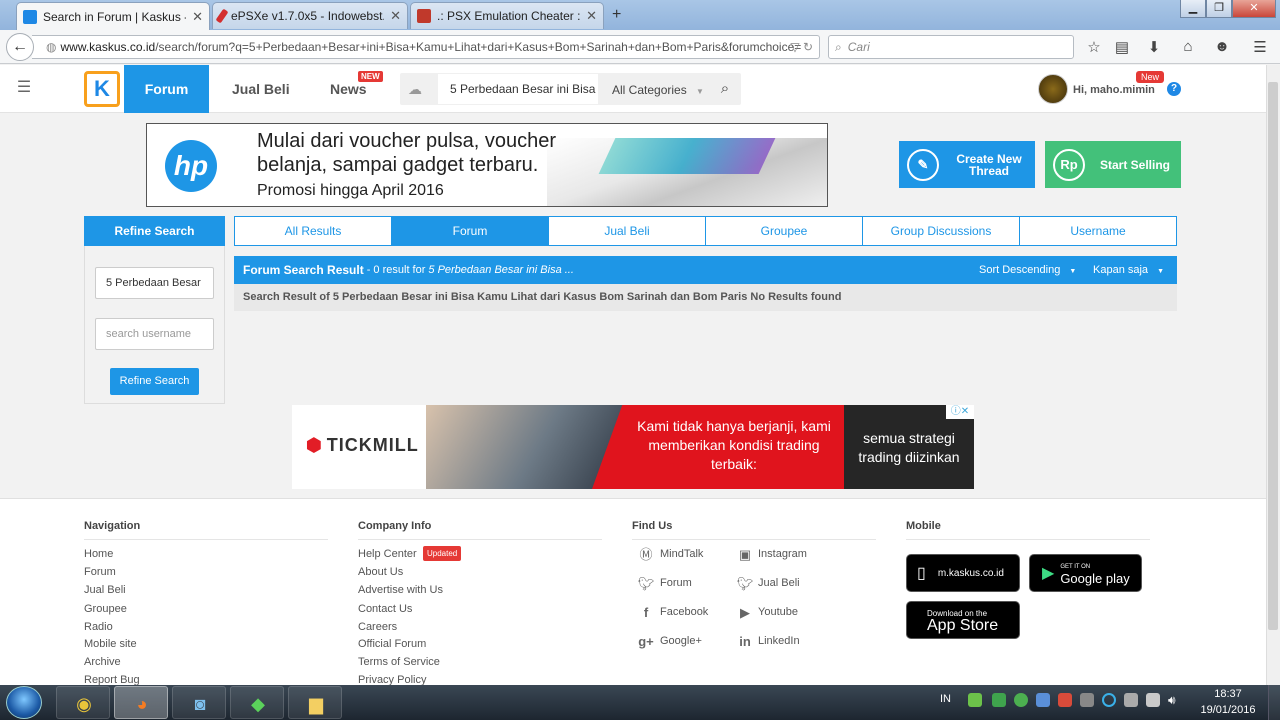 Image resolution: width=1280 pixels, height=720 pixels. Describe the element at coordinates (782, 554) in the screenshot. I see `footer-link-instagram: Instagram` at that location.